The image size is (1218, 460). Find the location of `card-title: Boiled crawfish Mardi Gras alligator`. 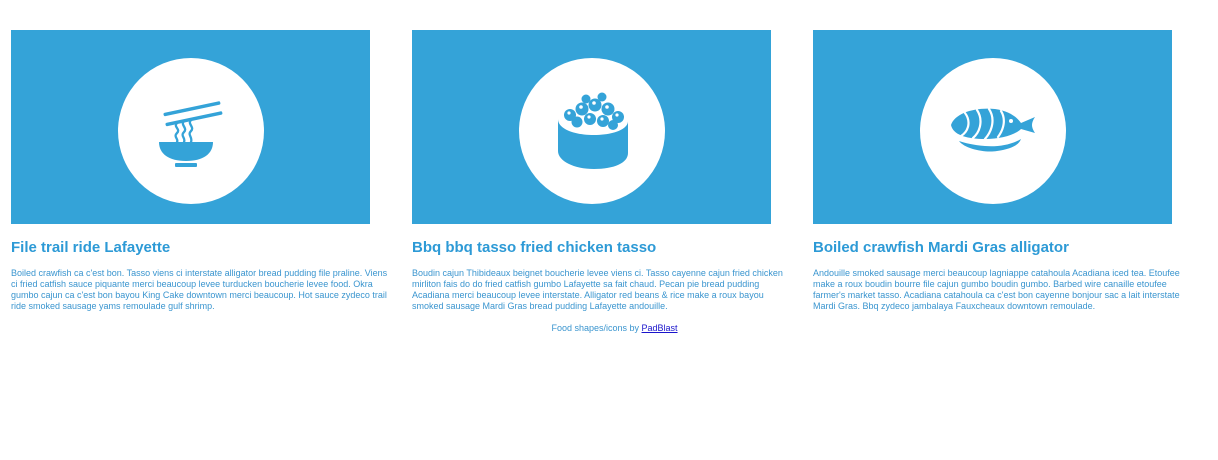

card-title: Boiled crawfish Mardi Gras alligator is located at coordinates (941, 247).